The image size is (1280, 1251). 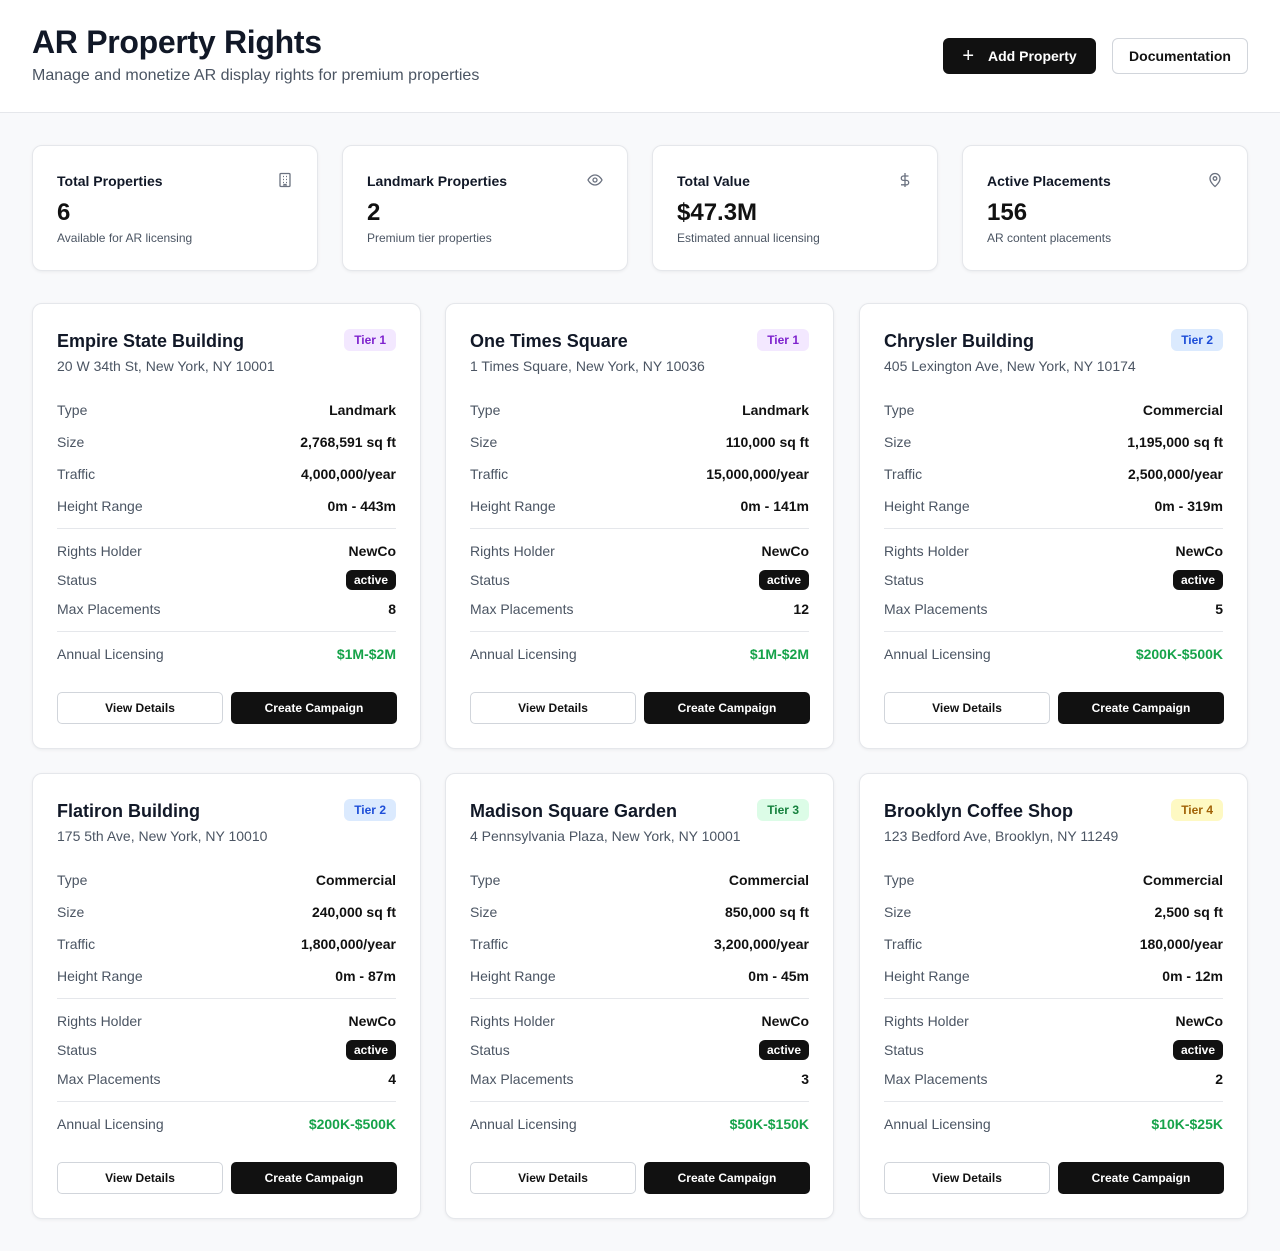 What do you see at coordinates (64, 212) in the screenshot?
I see `stat-value: 6` at bounding box center [64, 212].